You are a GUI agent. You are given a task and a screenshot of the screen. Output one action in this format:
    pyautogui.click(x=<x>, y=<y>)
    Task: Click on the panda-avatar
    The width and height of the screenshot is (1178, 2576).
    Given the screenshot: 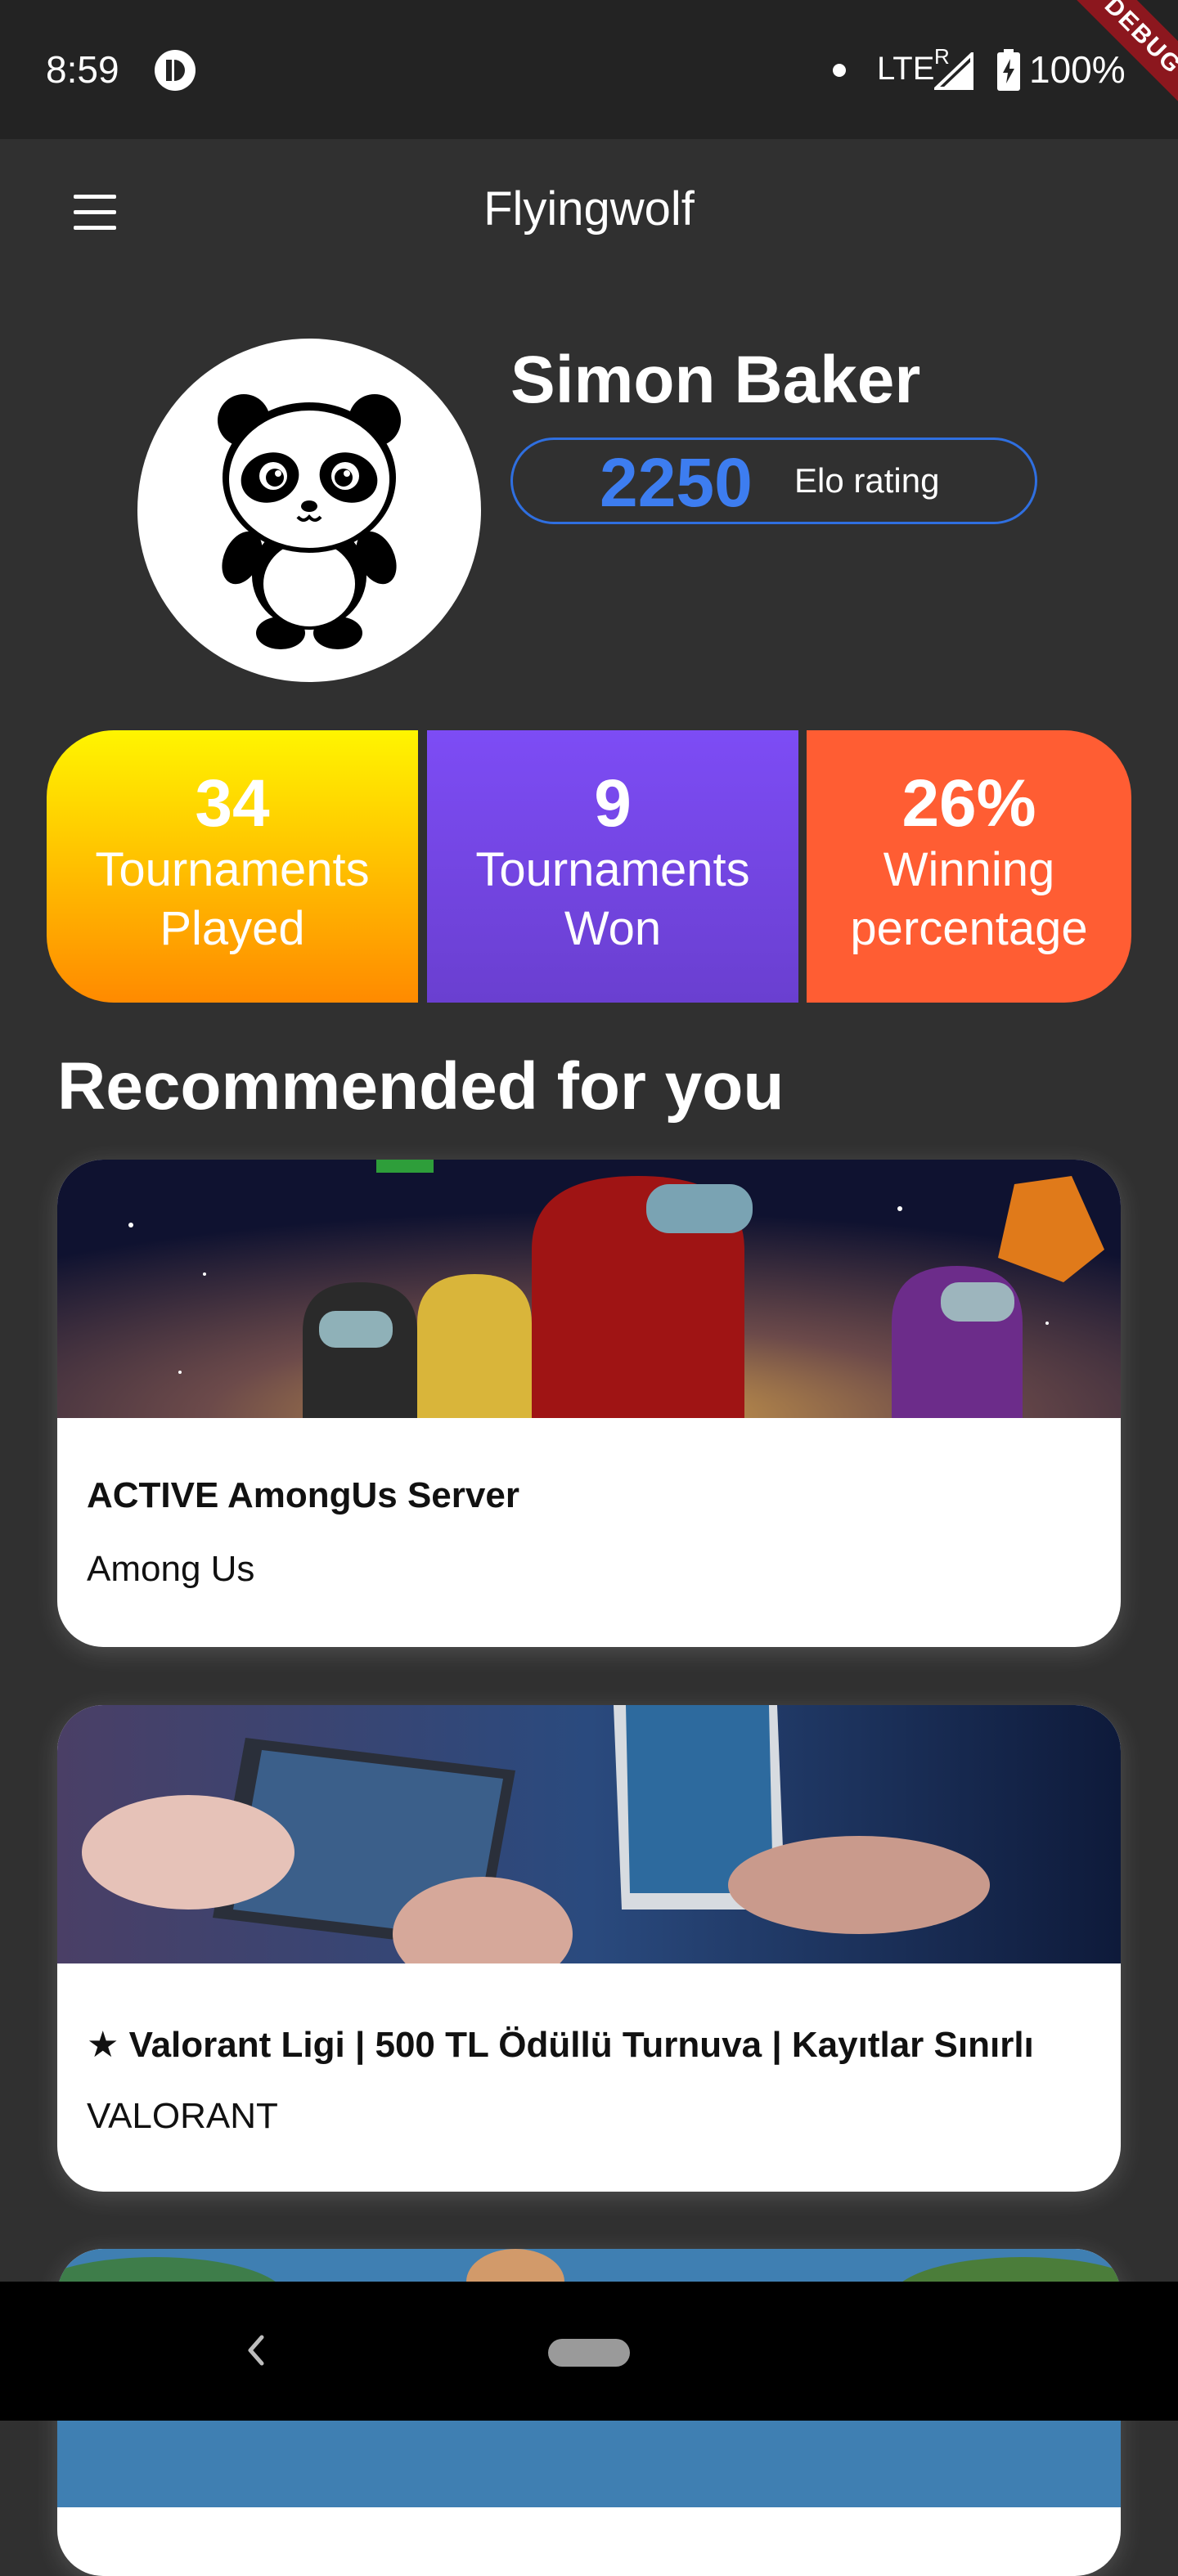 What is the action you would take?
    pyautogui.click(x=309, y=511)
    